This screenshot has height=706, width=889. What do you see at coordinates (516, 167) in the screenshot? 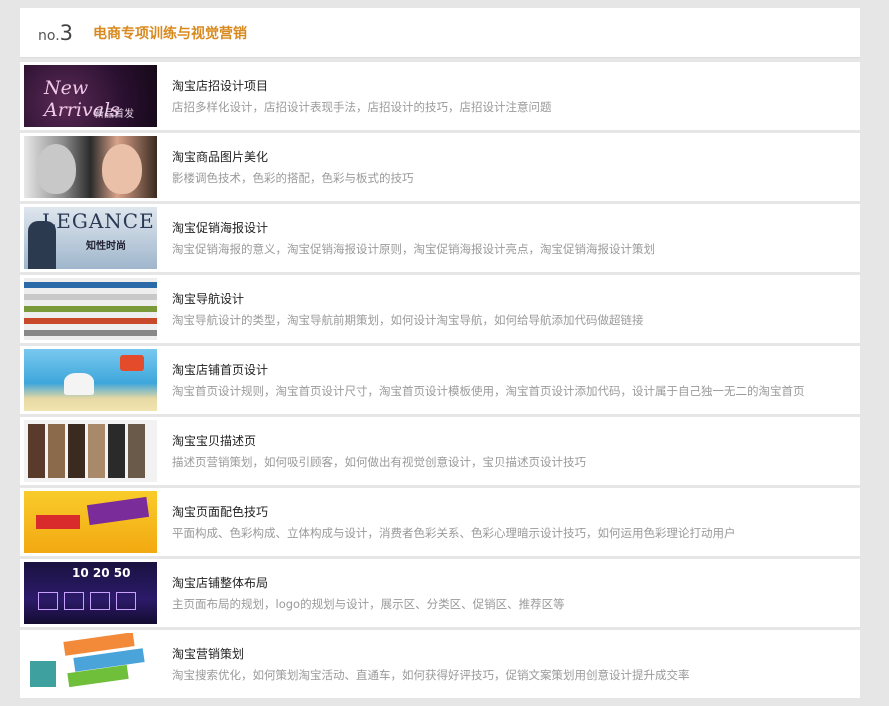
I see `item-text: 淘宝商品图片美化 影楼调色技术，色彩的搭配，色彩与板式的技巧` at bounding box center [516, 167].